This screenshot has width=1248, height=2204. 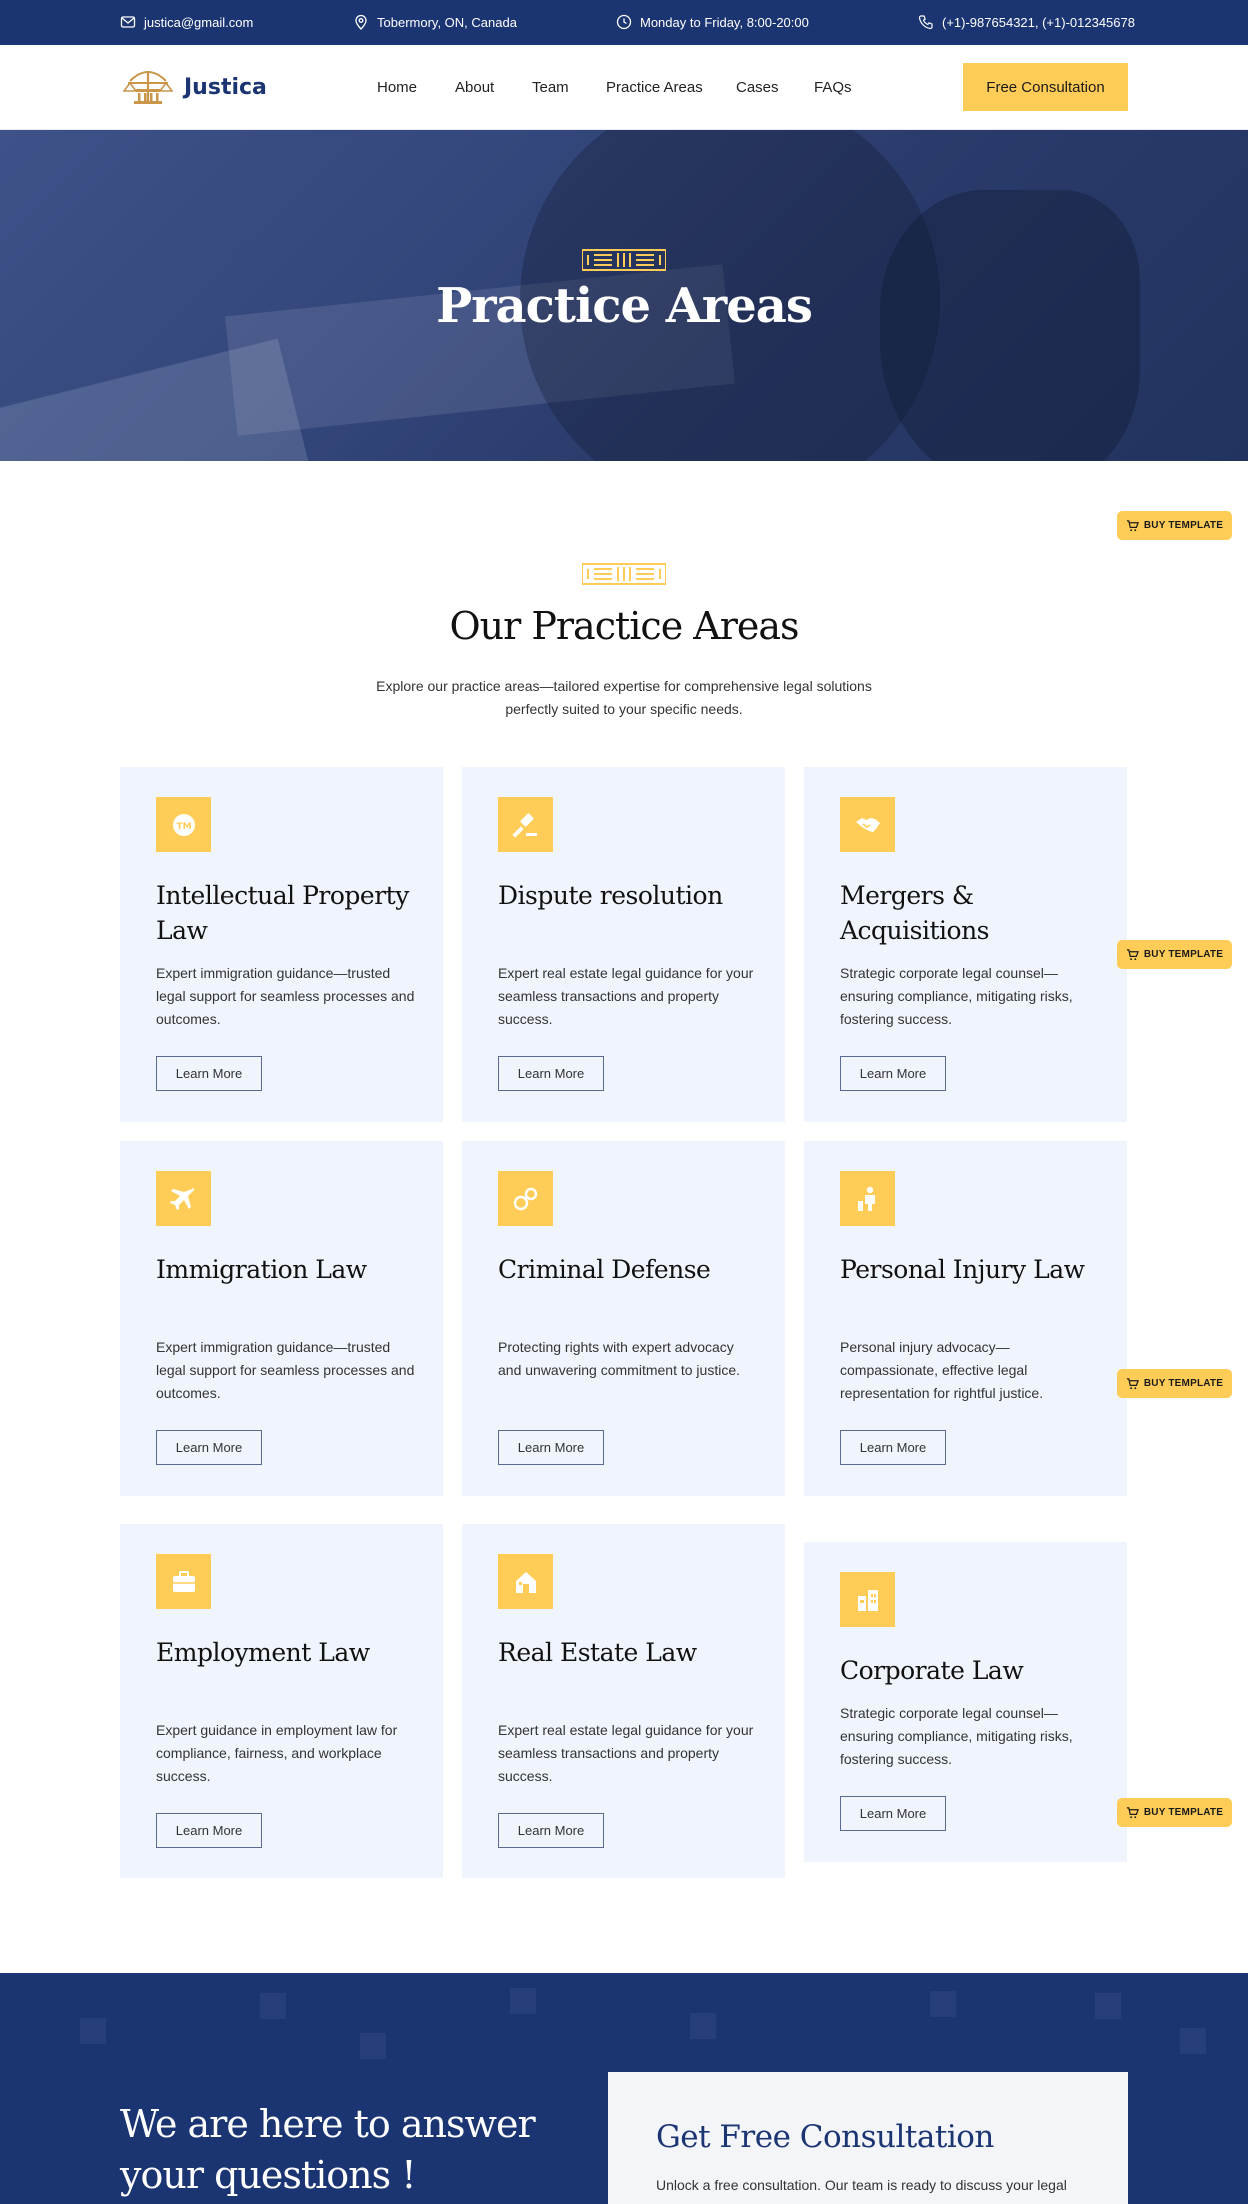 What do you see at coordinates (757, 87) in the screenshot?
I see `nav-cases: Cases` at bounding box center [757, 87].